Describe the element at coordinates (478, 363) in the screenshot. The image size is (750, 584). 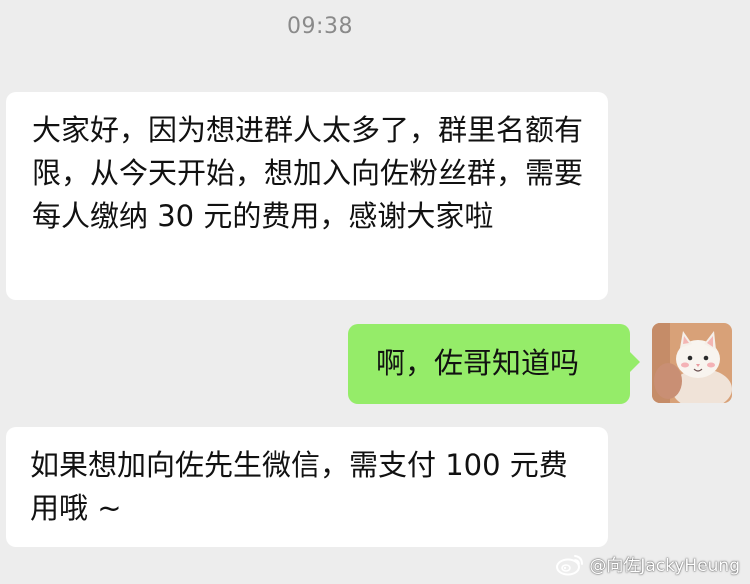
I see `message-text: 啊，佐哥知道吗` at that location.